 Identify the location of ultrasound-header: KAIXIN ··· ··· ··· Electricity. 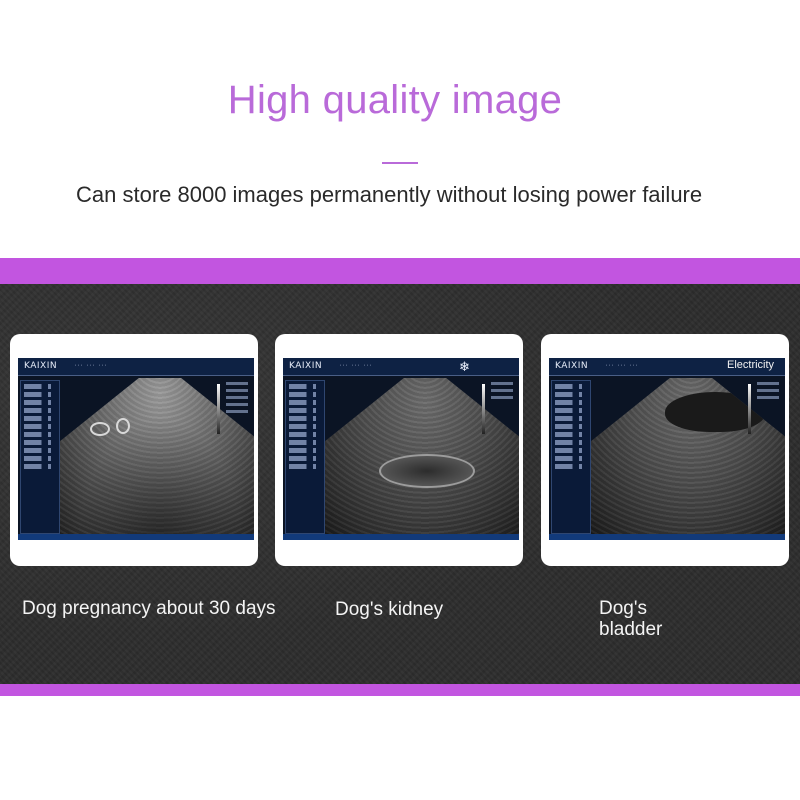
(667, 367).